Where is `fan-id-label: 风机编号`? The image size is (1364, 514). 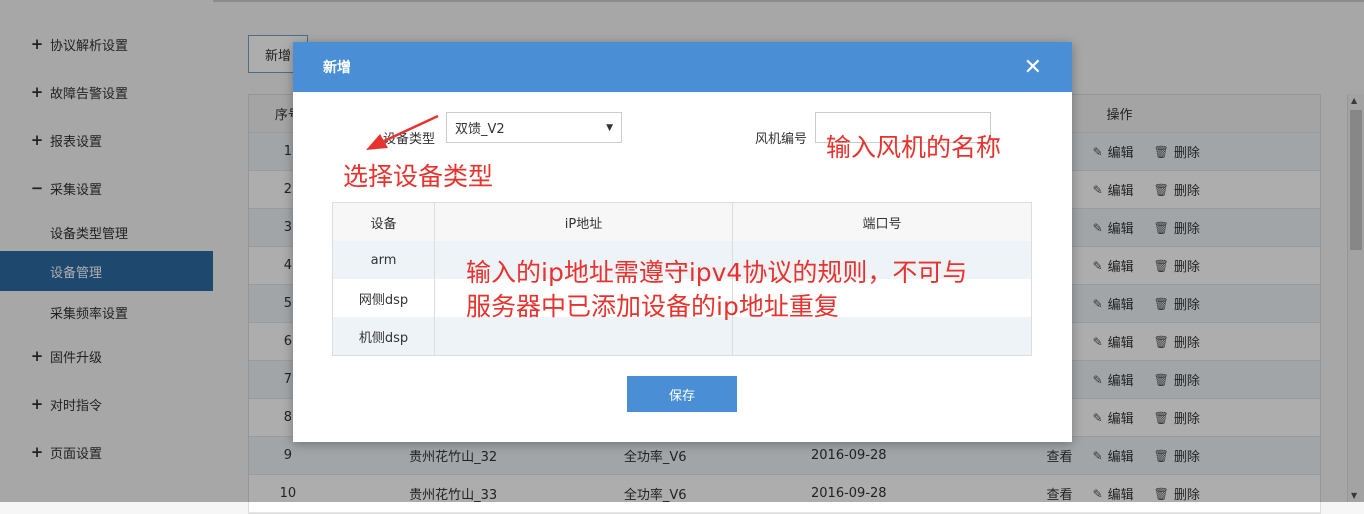 fan-id-label: 风机编号 is located at coordinates (781, 139).